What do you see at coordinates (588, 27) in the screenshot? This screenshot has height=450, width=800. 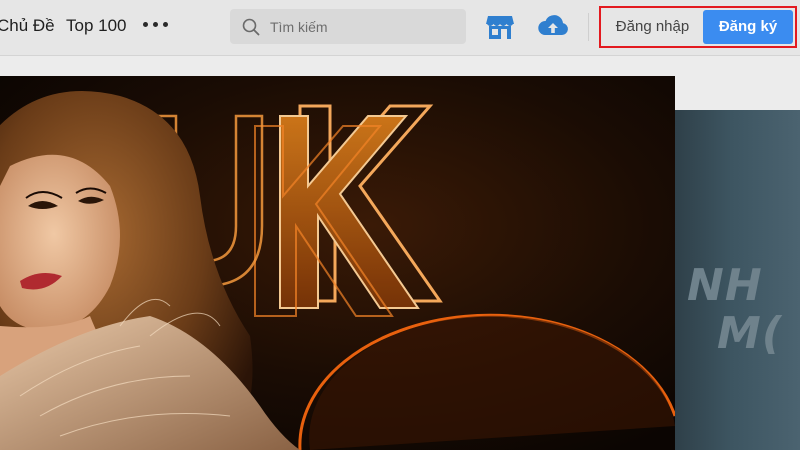 I see `header-divider` at bounding box center [588, 27].